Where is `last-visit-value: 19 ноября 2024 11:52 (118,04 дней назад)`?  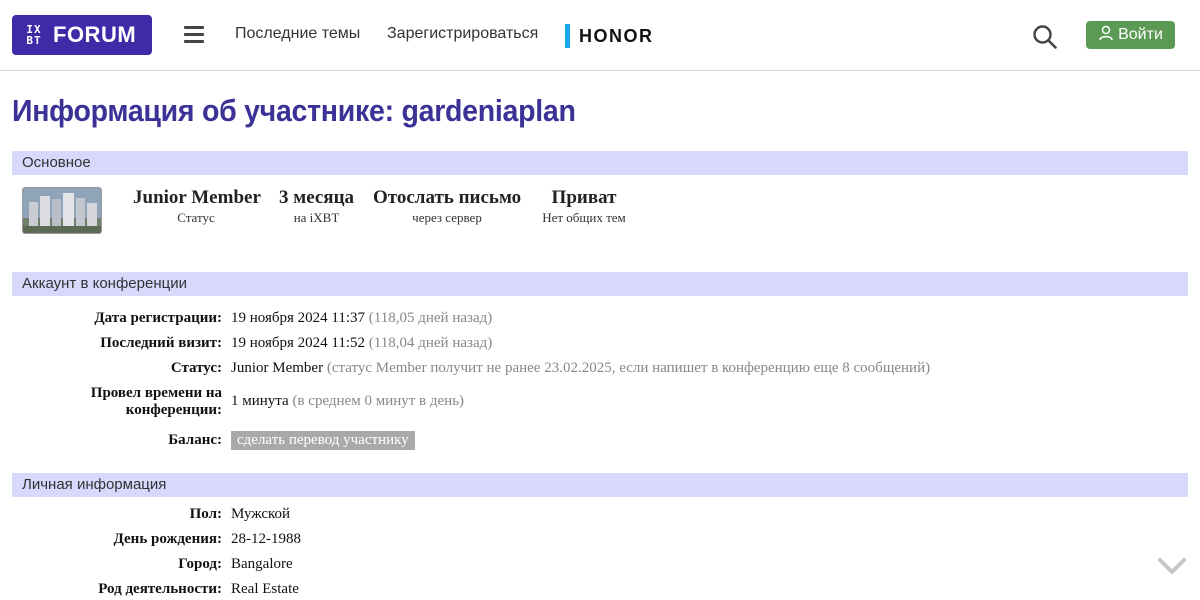
last-visit-value: 19 ноября 2024 11:52 (118,04 дней назад) is located at coordinates (362, 343).